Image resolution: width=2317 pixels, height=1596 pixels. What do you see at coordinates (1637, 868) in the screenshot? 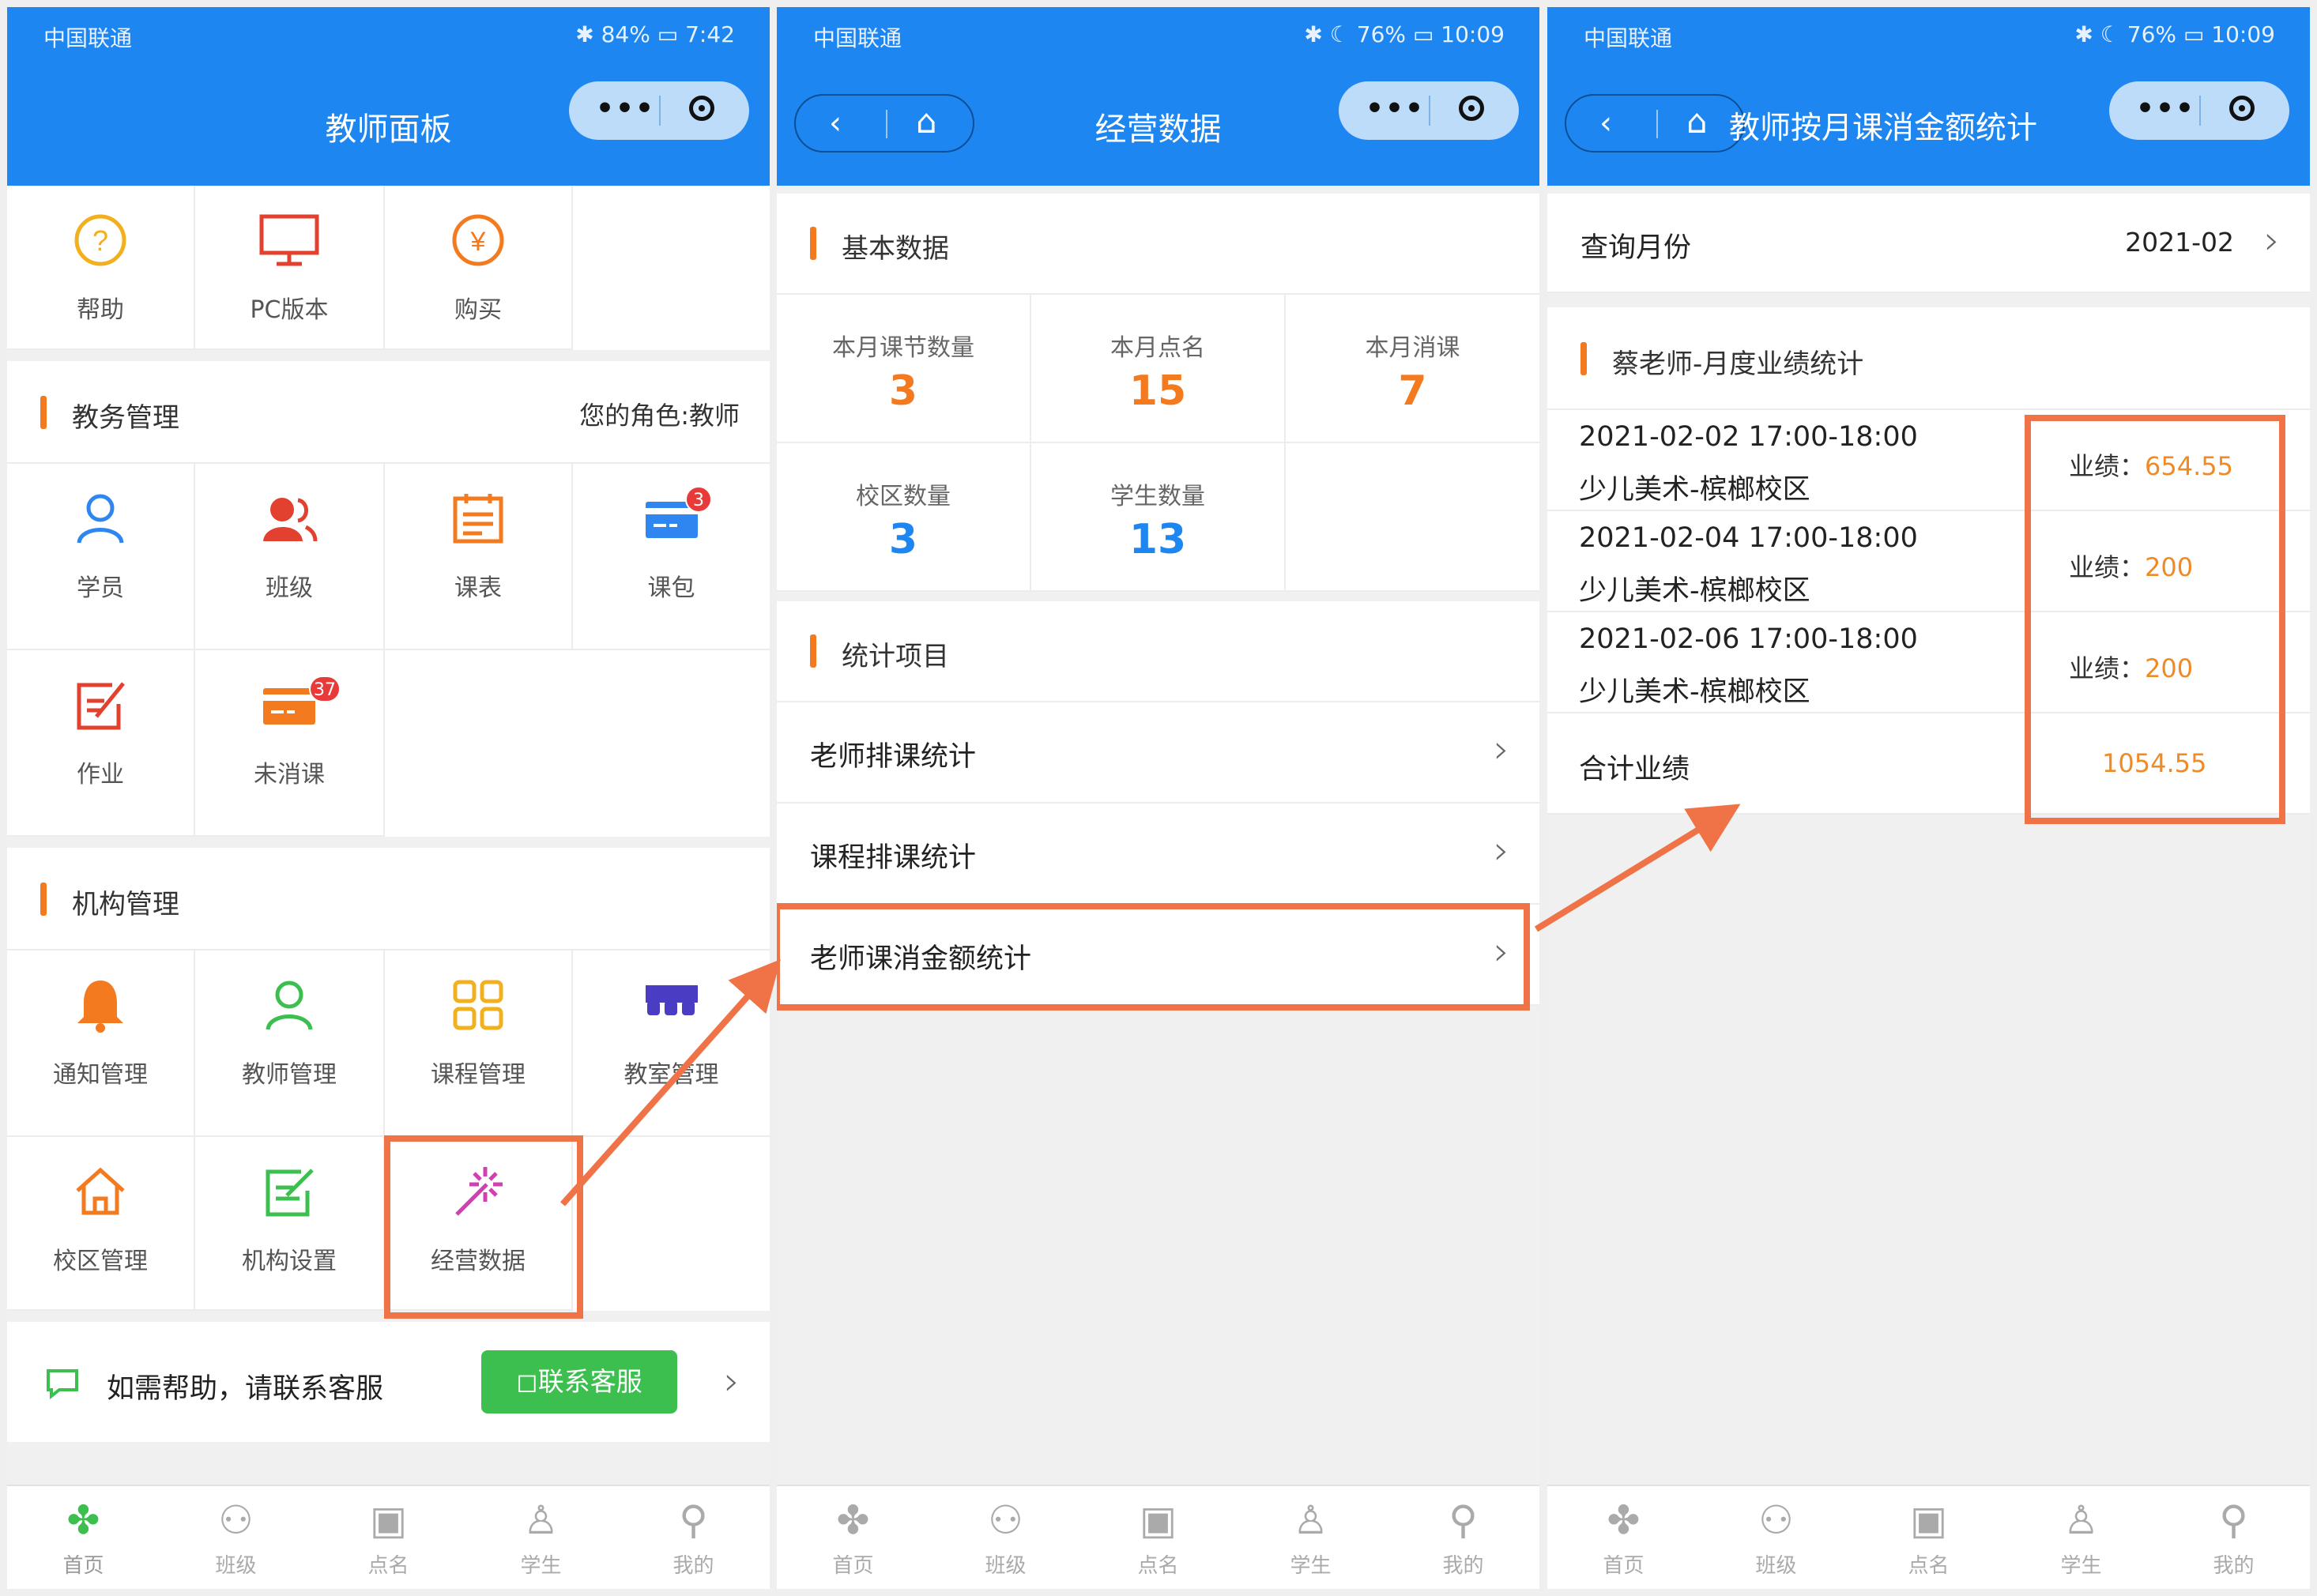
I see `arrow-to-monthly-stats` at bounding box center [1637, 868].